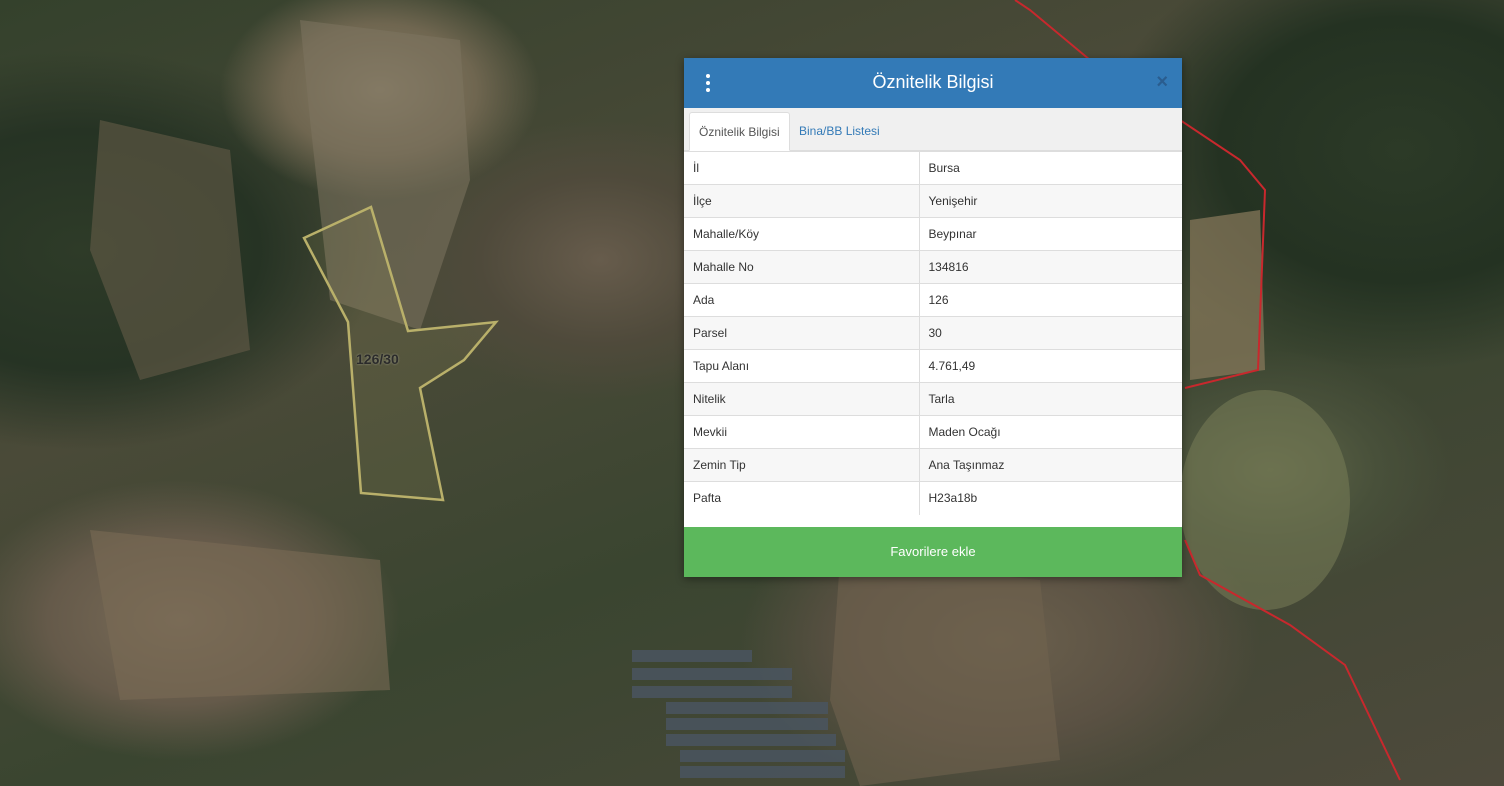 Image resolution: width=1504 pixels, height=786 pixels. Describe the element at coordinates (1050, 234) in the screenshot. I see `attribute-value: Beypınar` at that location.